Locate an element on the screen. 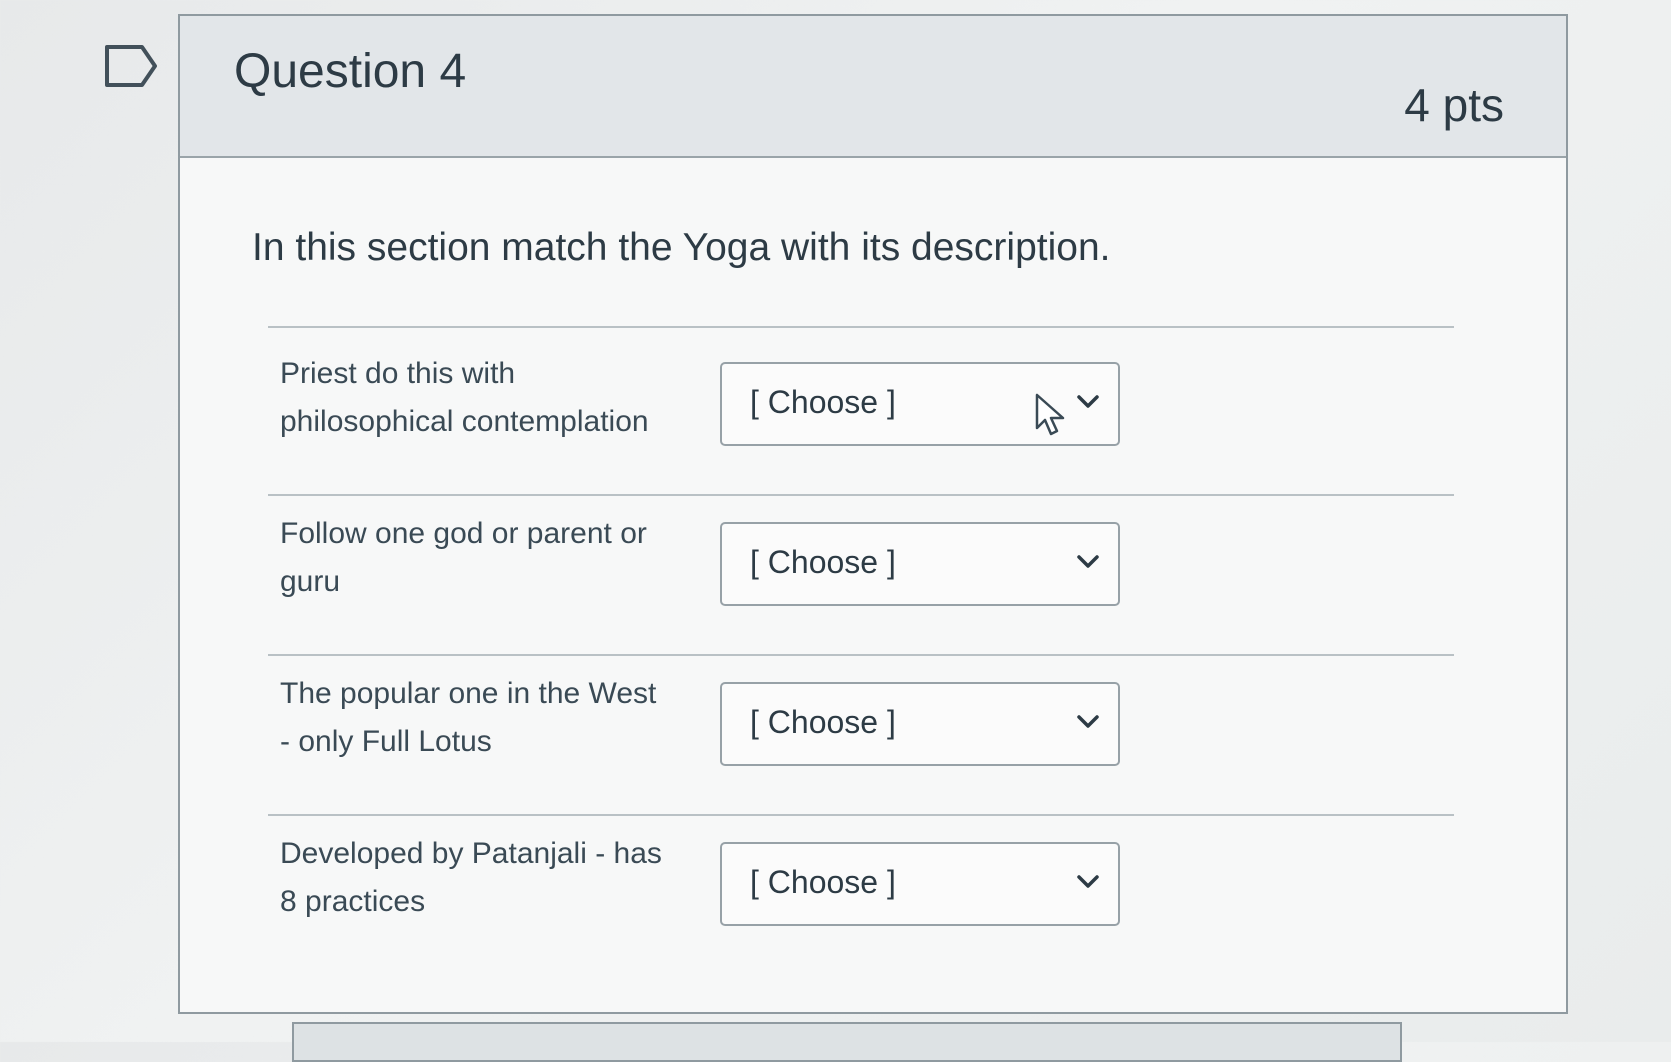 The image size is (1671, 1062). match-label-line: guru is located at coordinates (310, 581).